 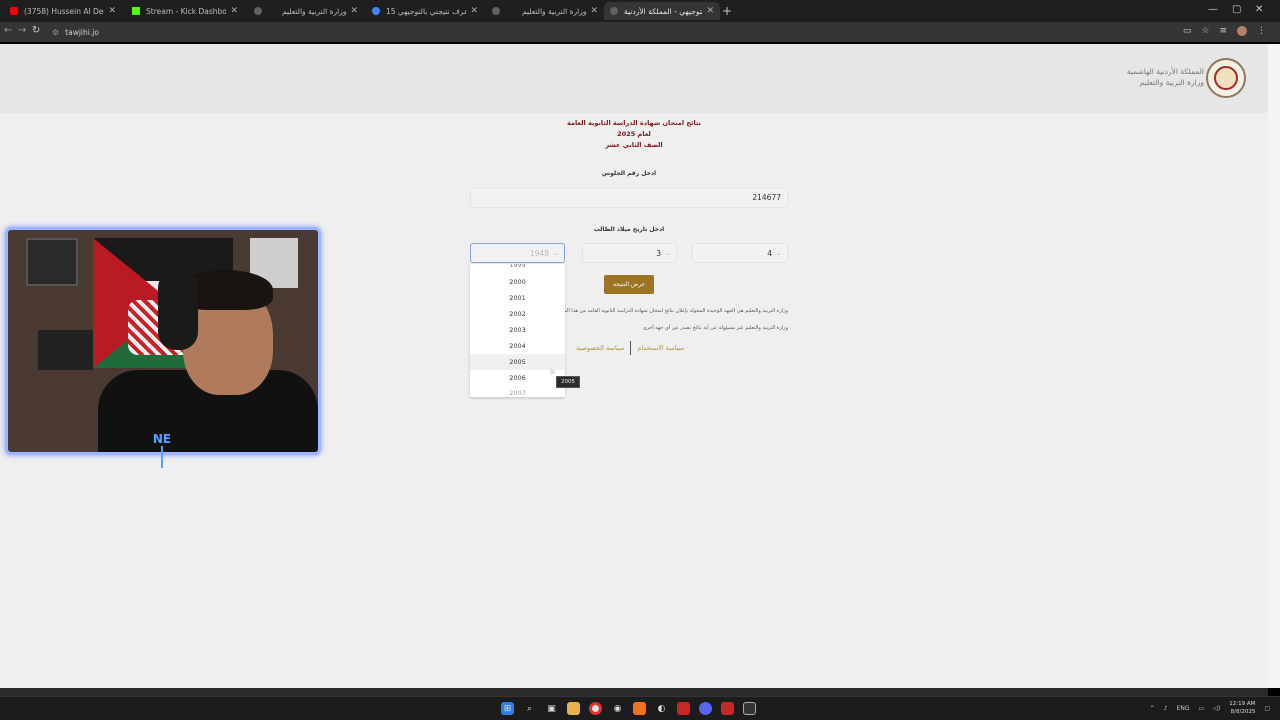 I want to click on task-view-icon: ▣, so click(x=551, y=708).